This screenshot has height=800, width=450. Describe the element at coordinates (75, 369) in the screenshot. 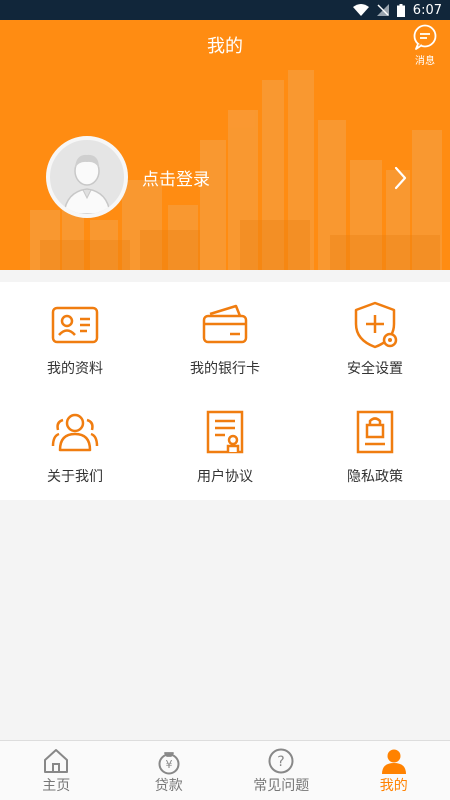

I see `menu-item-label: 我的资料` at that location.